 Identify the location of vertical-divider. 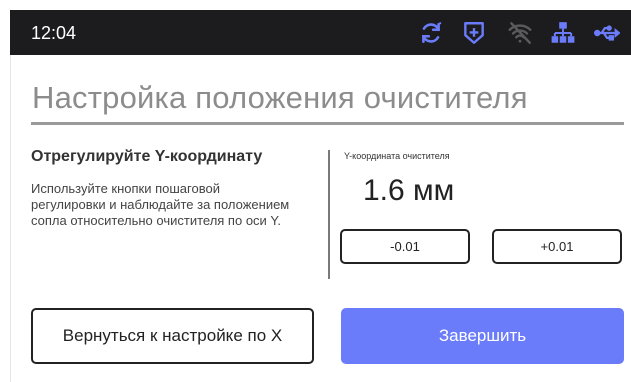
(329, 214).